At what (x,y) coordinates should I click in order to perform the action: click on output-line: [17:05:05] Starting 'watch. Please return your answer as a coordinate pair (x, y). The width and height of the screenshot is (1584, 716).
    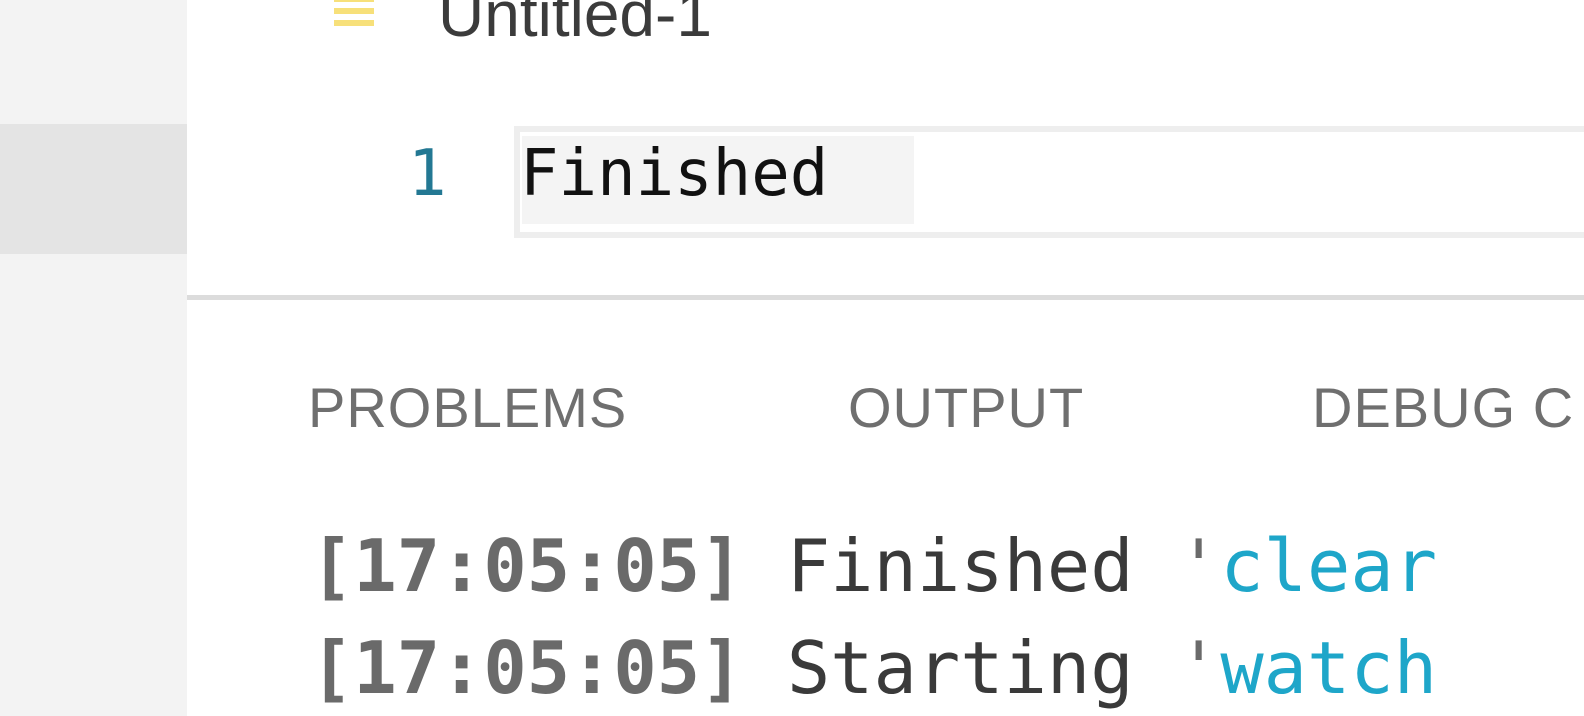
    Looking at the image, I should click on (873, 668).